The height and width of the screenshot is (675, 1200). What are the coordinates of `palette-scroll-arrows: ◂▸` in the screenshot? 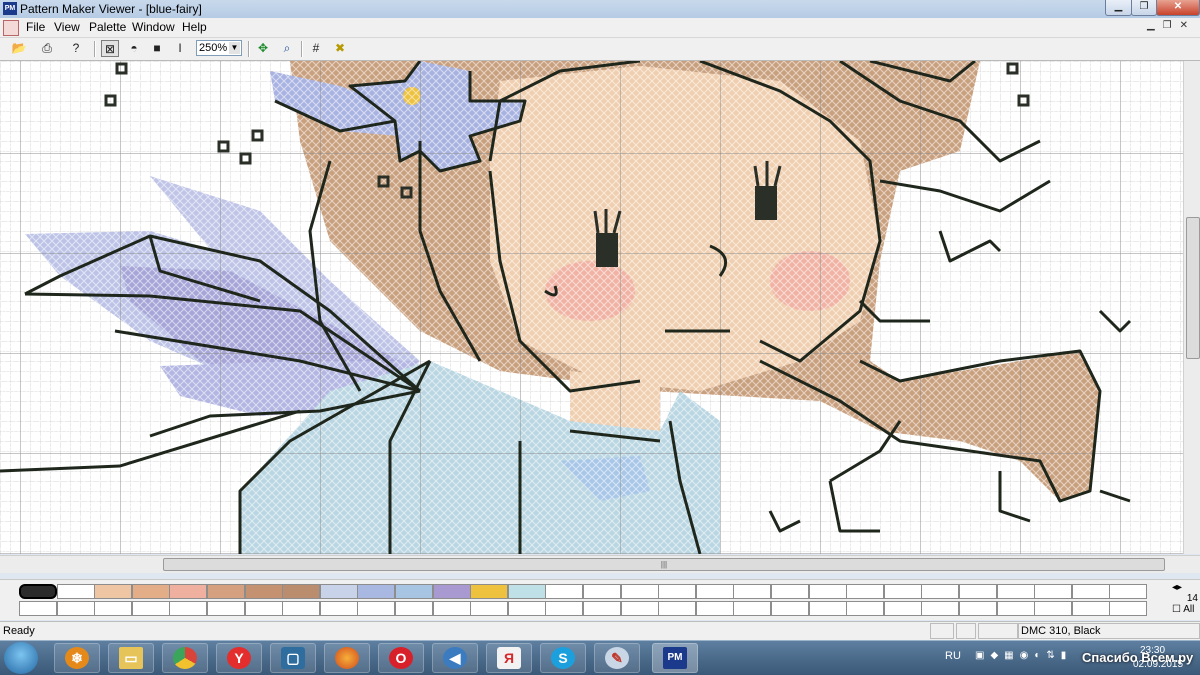 It's located at (1186, 587).